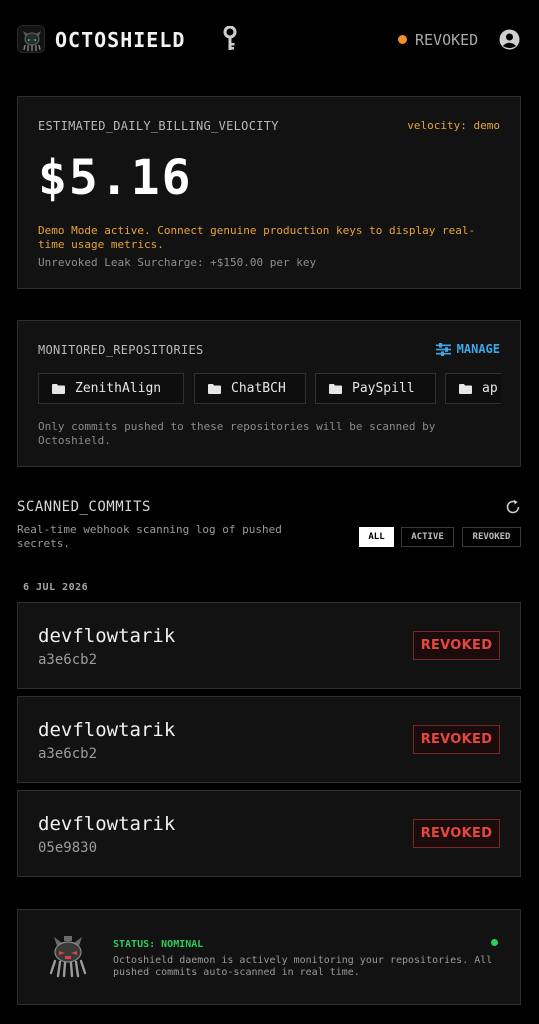 The height and width of the screenshot is (1024, 539). I want to click on commit-row: devflowtarik 05e9830 REVOKED, so click(269, 833).